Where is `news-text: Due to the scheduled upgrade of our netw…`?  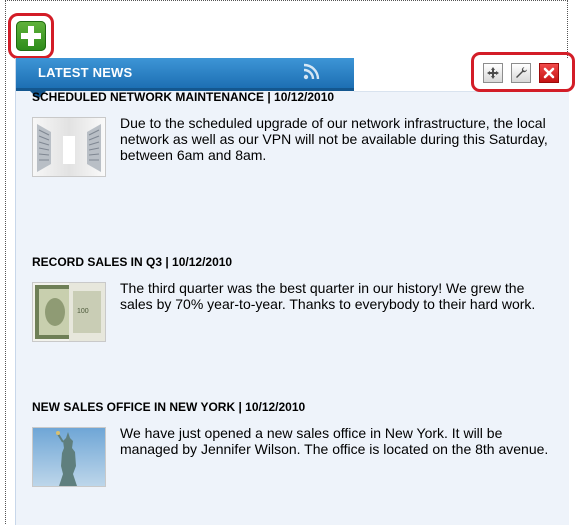 news-text: Due to the scheduled upgrade of our netw… is located at coordinates (334, 139).